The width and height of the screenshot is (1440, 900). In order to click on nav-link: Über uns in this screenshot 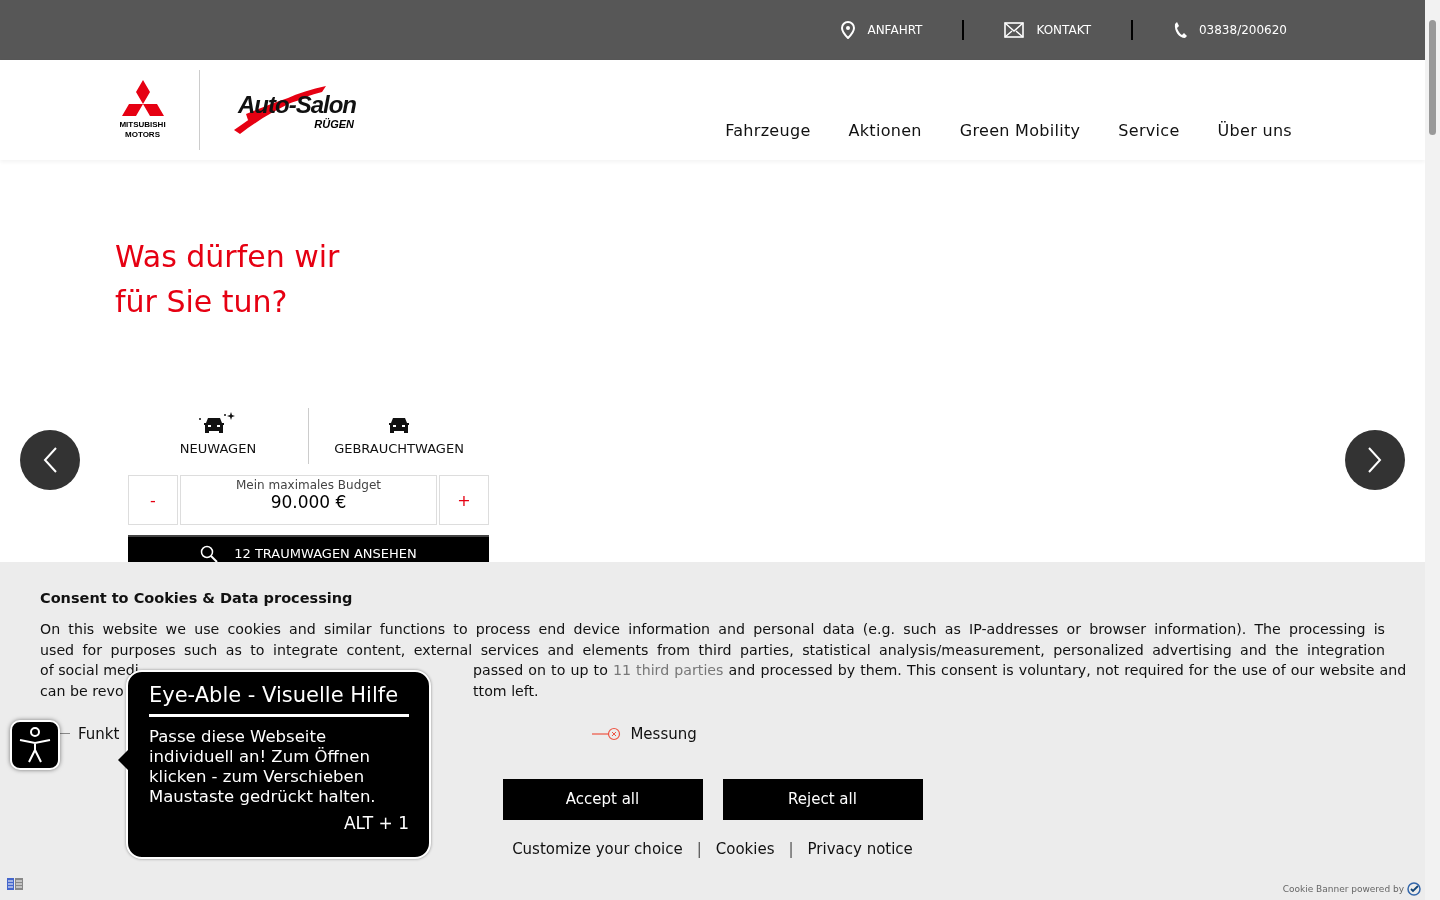, I will do `click(1254, 130)`.